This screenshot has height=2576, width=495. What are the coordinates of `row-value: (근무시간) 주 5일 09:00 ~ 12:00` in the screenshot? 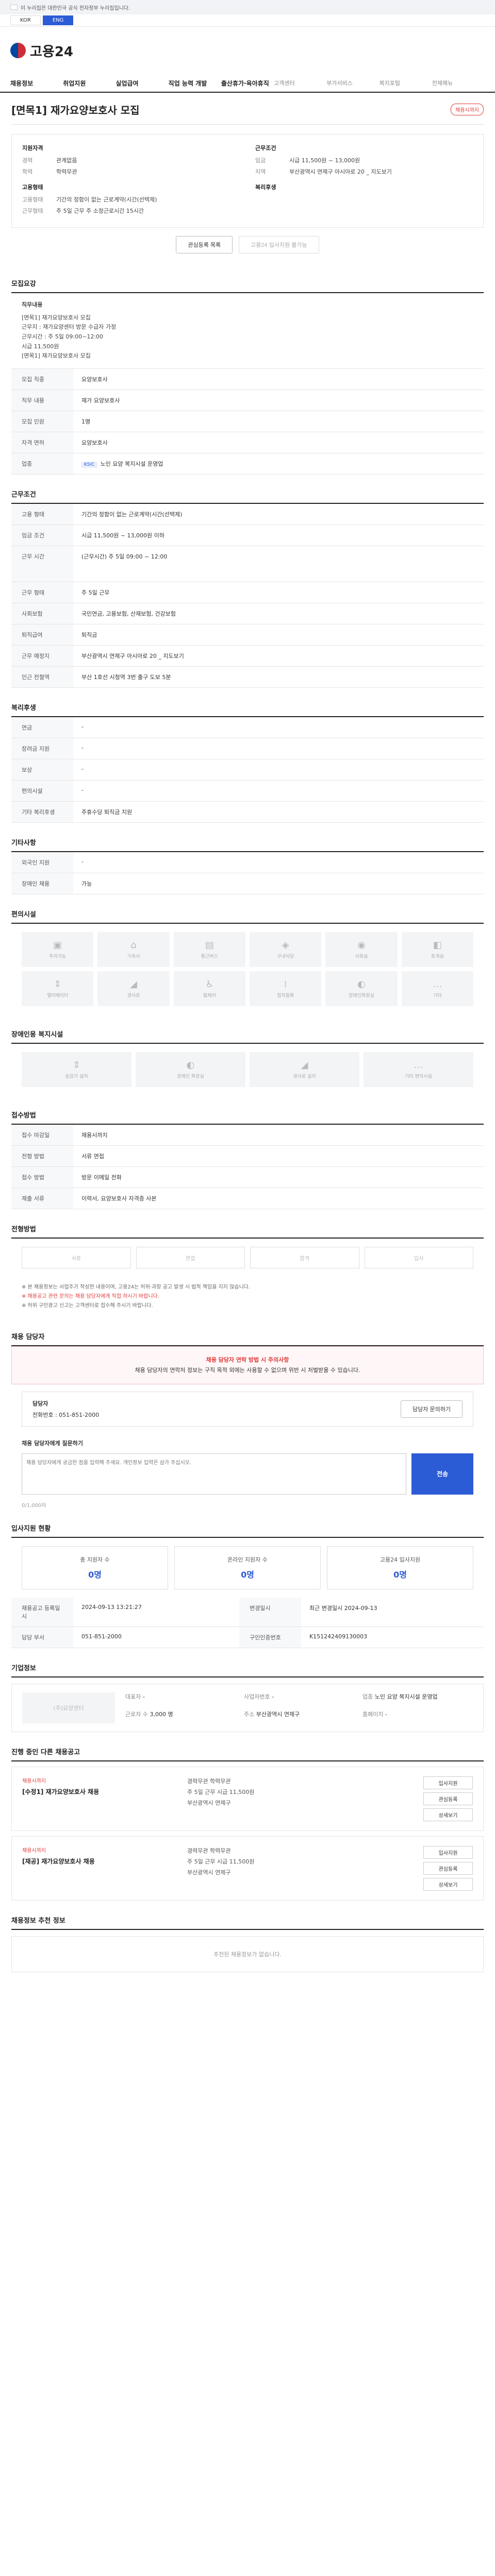 It's located at (278, 564).